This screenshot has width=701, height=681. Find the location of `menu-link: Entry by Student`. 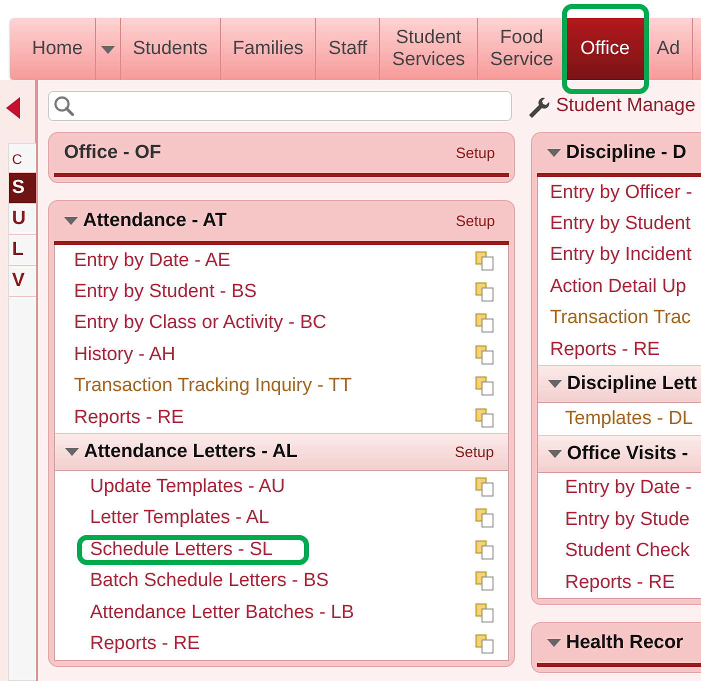

menu-link: Entry by Student is located at coordinates (619, 224).